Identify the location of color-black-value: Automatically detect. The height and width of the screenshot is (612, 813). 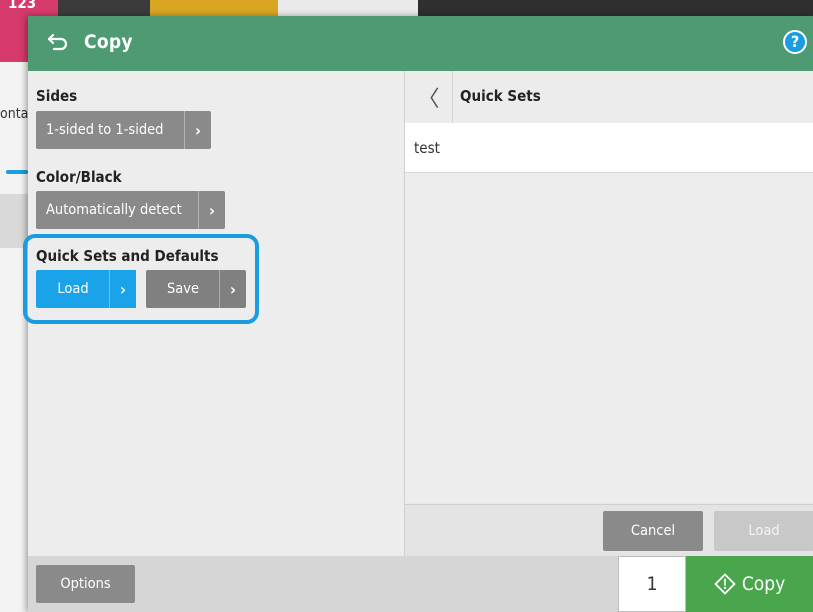
(114, 210).